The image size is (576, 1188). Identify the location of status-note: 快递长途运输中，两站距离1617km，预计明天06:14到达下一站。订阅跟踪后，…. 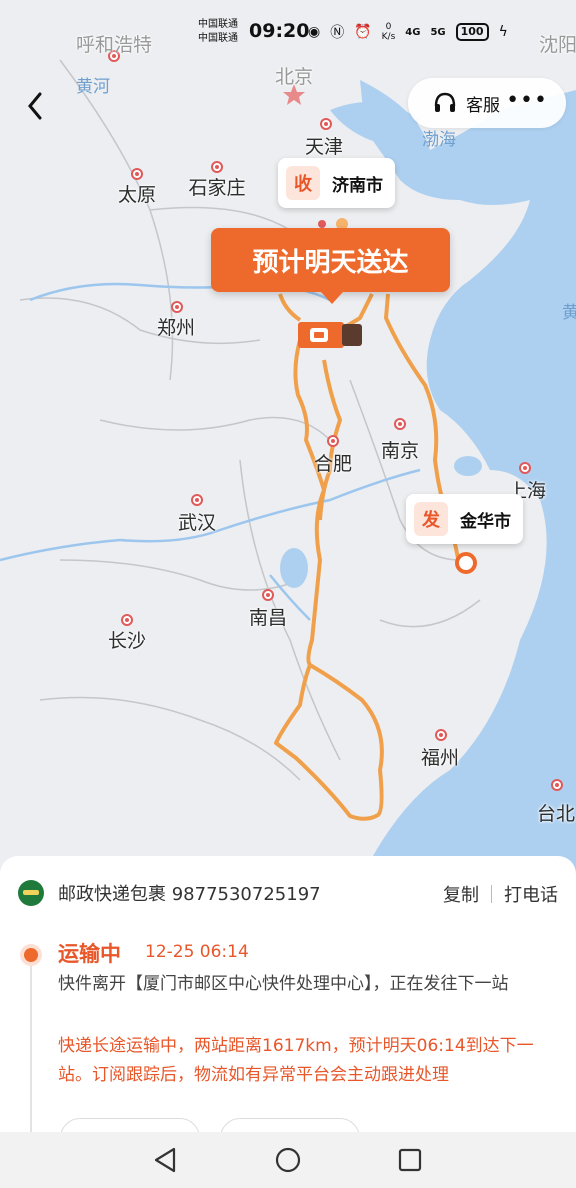
(296, 1060).